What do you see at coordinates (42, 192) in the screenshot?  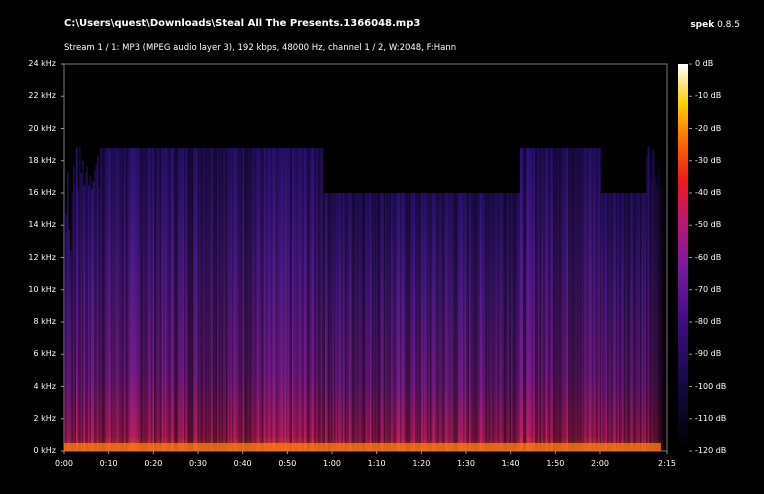 I see `freq-tick-label: 16 kHz` at bounding box center [42, 192].